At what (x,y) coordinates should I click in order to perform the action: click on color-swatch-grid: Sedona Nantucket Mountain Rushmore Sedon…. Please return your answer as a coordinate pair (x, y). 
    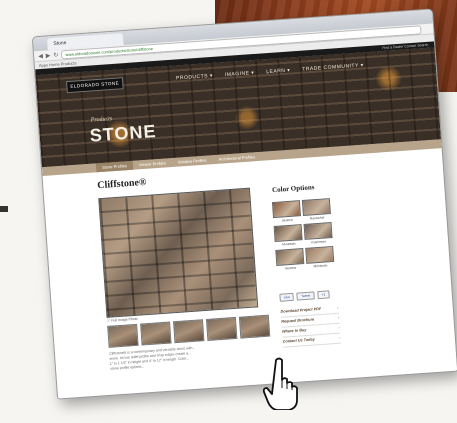
    Looking at the image, I should click on (303, 234).